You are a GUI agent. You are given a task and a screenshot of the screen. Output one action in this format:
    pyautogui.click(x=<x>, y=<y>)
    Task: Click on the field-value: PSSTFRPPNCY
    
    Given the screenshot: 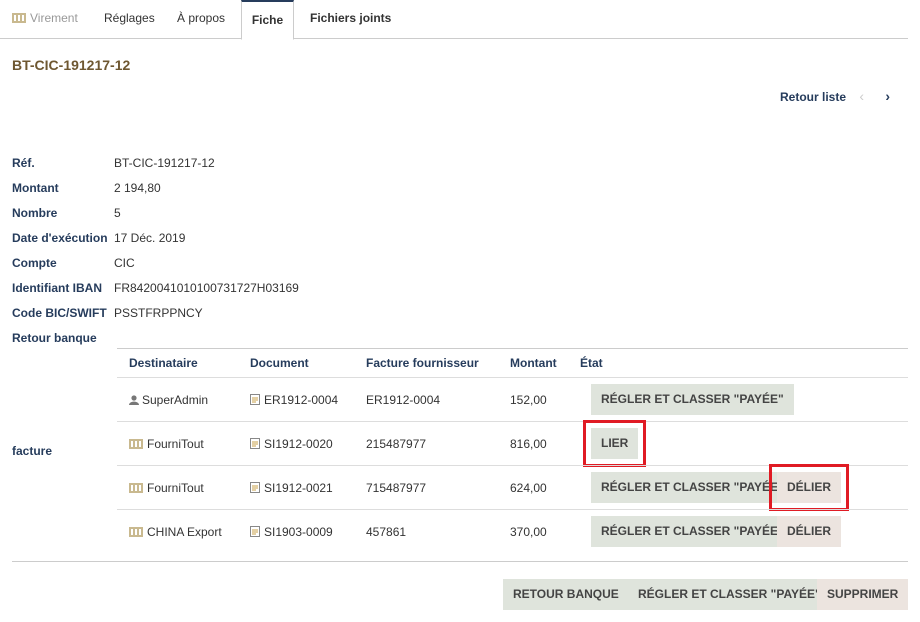 What is the action you would take?
    pyautogui.click(x=158, y=313)
    